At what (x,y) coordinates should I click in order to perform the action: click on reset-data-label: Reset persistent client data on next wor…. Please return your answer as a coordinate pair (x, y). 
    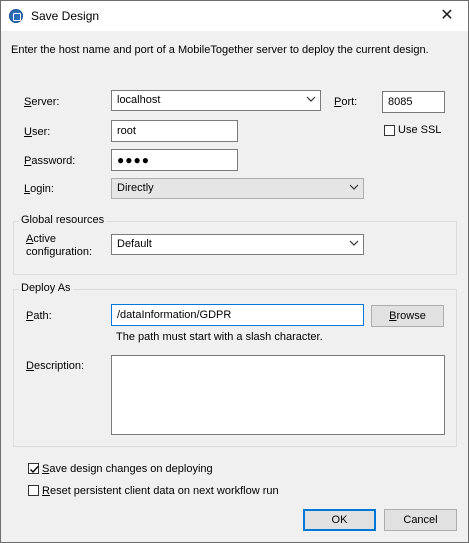
    Looking at the image, I should click on (160, 491).